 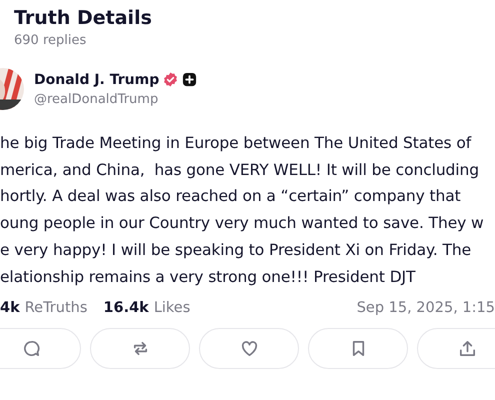 I want to click on like-button, so click(x=249, y=349).